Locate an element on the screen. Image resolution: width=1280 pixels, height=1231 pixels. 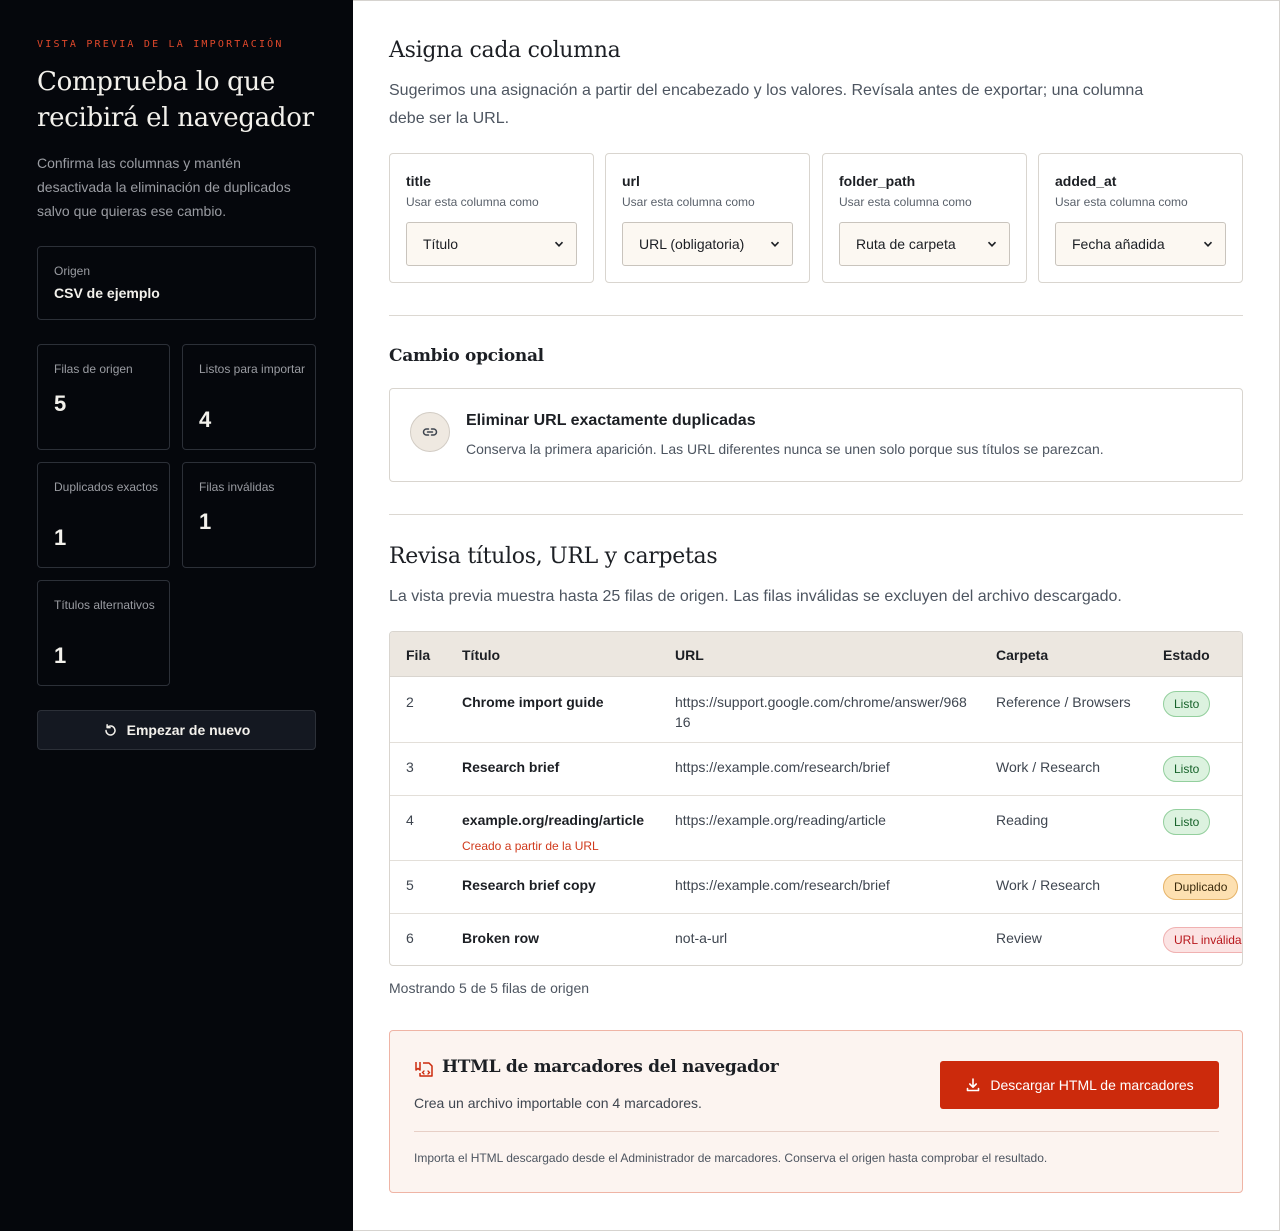
stat-card-alt-titles: Títulos alternativos 1 is located at coordinates (103, 633).